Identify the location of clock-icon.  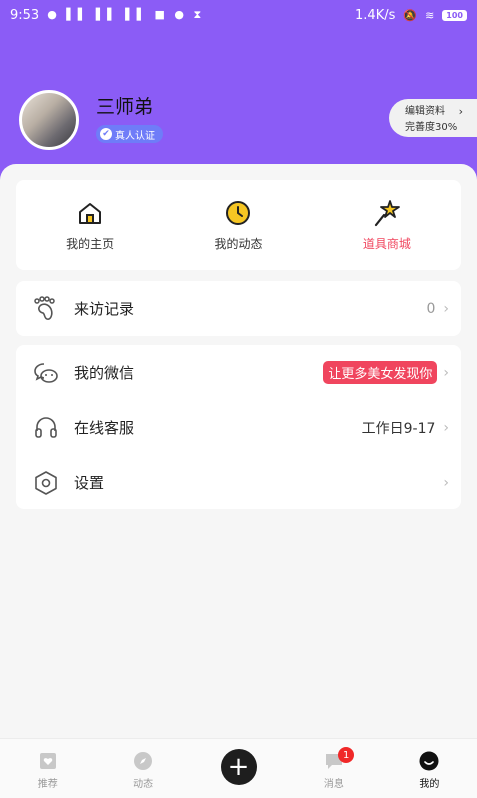
(238, 213).